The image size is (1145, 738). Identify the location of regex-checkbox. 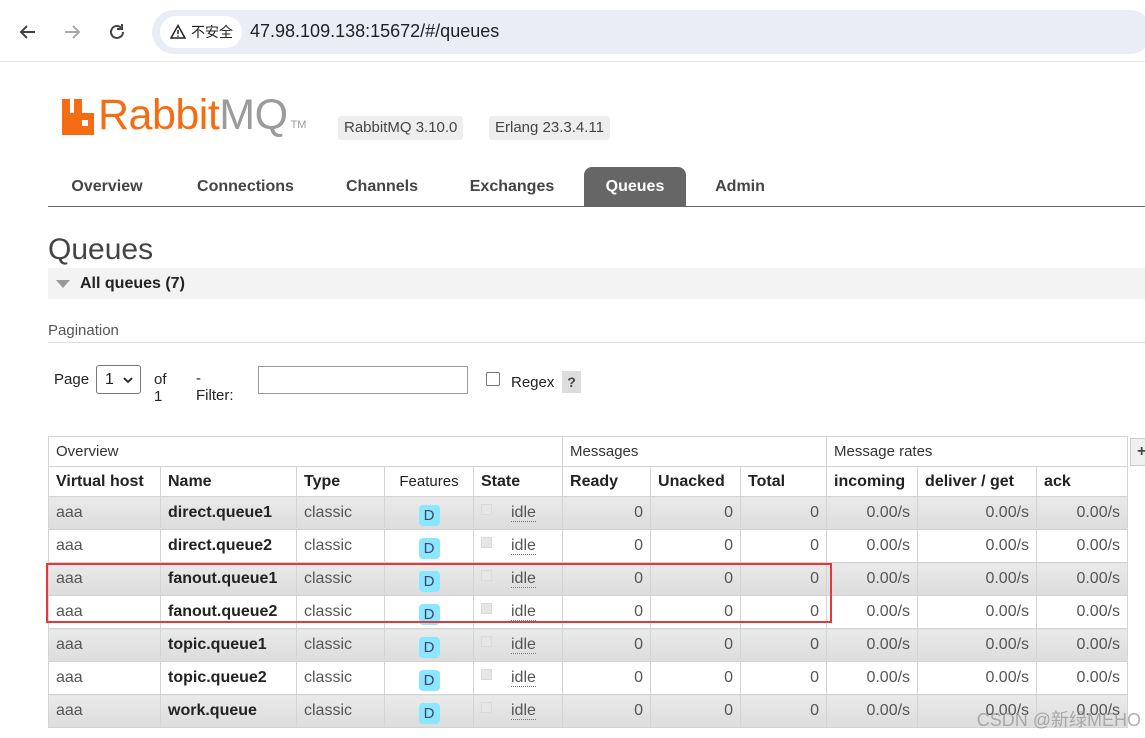
(493, 379).